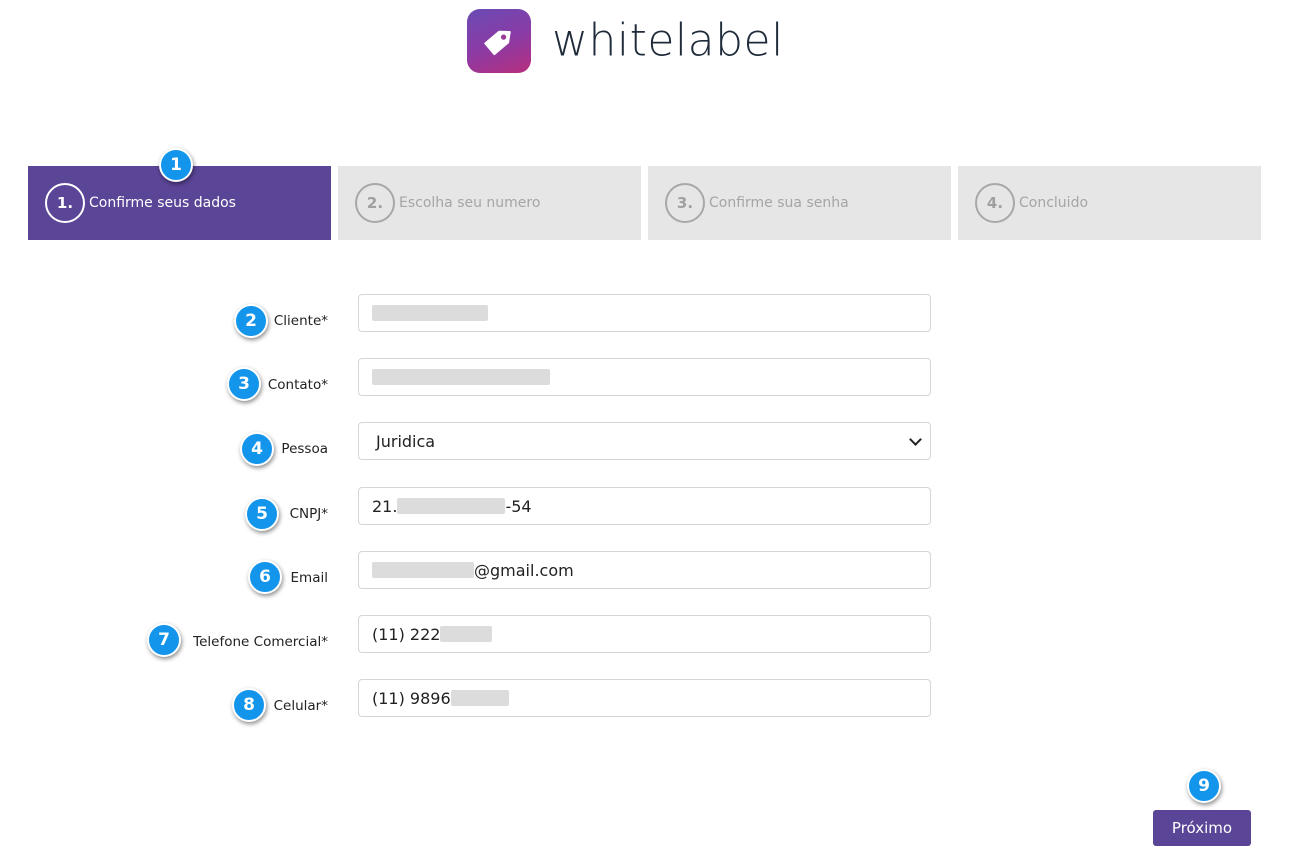 This screenshot has width=1291, height=866. Describe the element at coordinates (244, 384) in the screenshot. I see `annotation-badge: 3` at that location.